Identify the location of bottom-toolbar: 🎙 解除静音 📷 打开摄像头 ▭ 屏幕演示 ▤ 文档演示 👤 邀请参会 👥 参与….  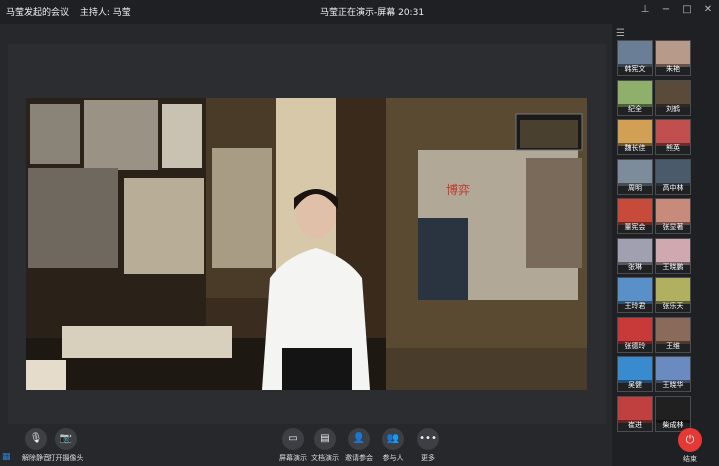
(306, 445).